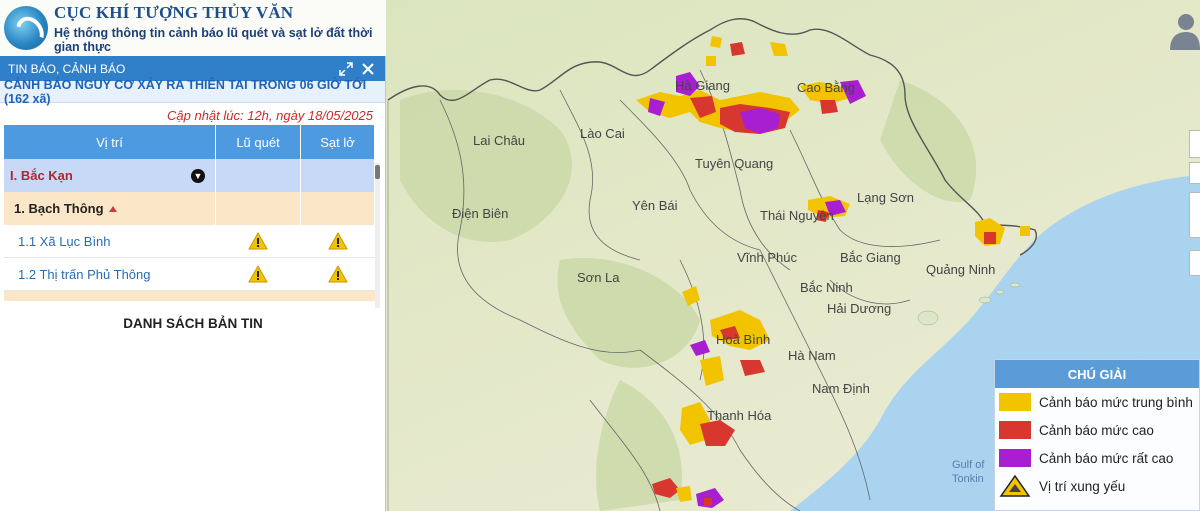 Image resolution: width=1200 pixels, height=511 pixels. Describe the element at coordinates (270, 115) in the screenshot. I see `updated-time: Cập nhật lúc: 12h, ngày 18/05/2025` at that location.